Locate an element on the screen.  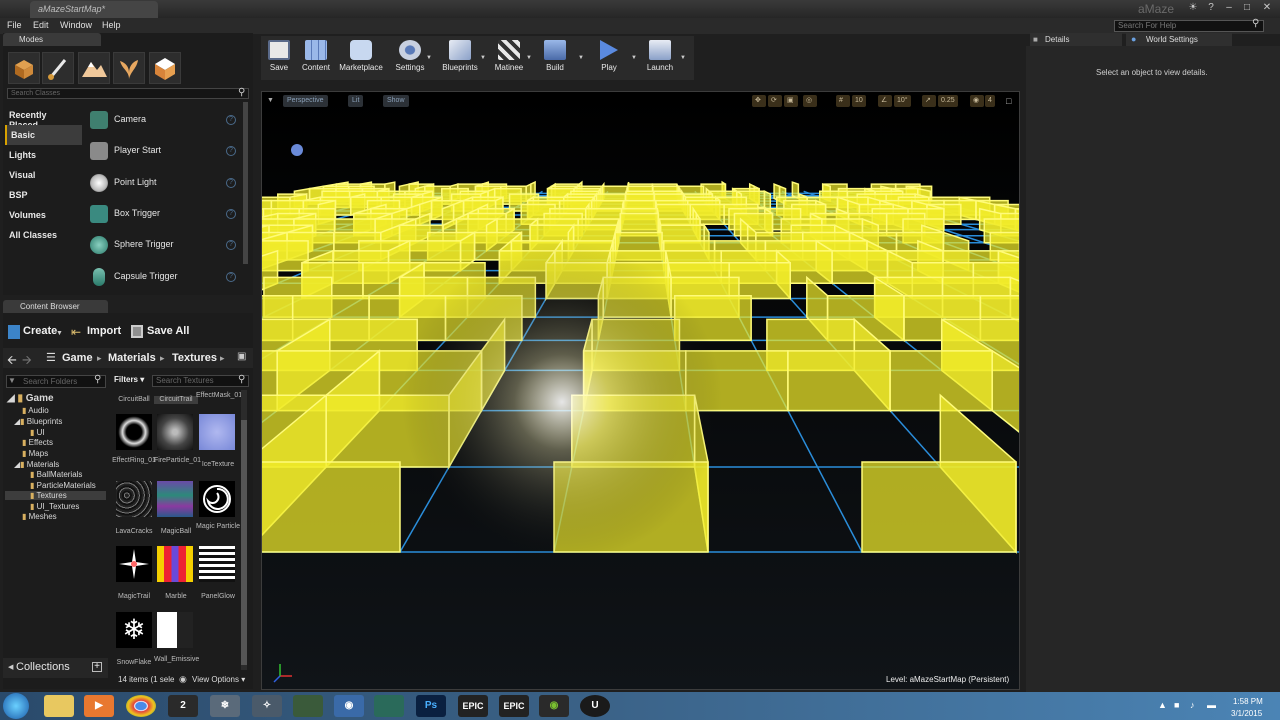
asset-label-magicparticle: Magic Particle is located at coordinates (218, 527).